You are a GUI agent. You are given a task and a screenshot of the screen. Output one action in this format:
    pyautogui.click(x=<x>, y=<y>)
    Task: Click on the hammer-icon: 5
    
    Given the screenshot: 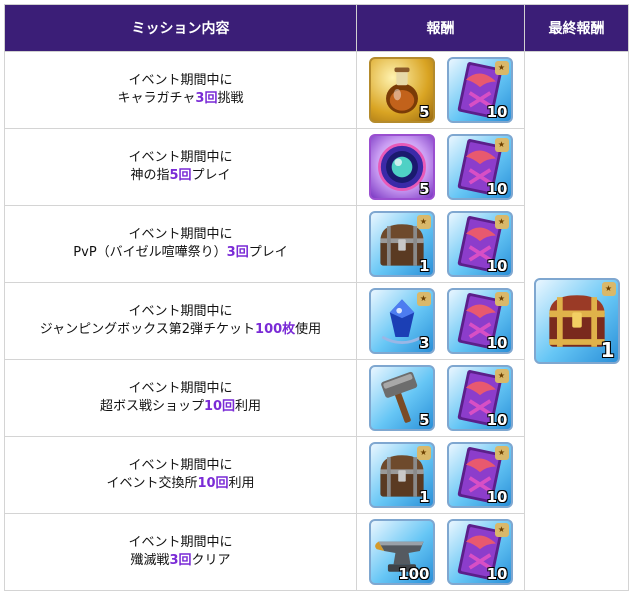 What is the action you would take?
    pyautogui.click(x=401, y=398)
    